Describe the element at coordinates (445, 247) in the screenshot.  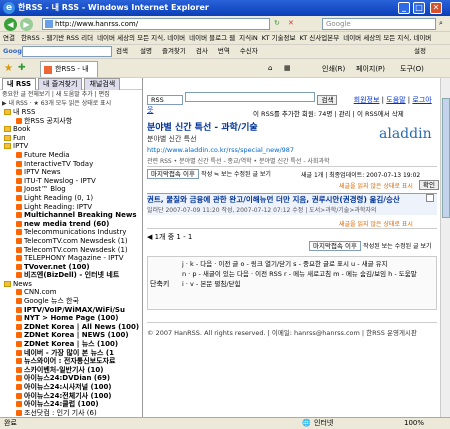
I see `main-scrollbar` at that location.